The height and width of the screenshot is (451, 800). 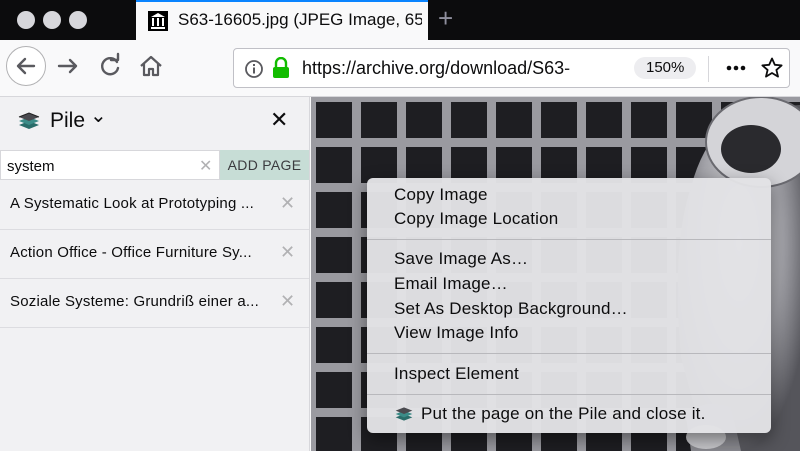 What do you see at coordinates (264, 165) in the screenshot?
I see `add-page-button: ADD PAGE` at bounding box center [264, 165].